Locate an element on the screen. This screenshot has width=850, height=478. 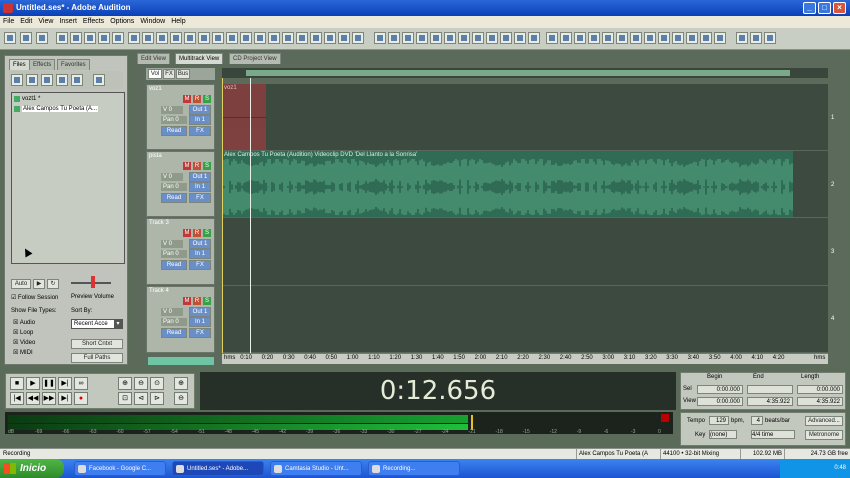
tab-bus: Bus is located at coordinates (183, 74).